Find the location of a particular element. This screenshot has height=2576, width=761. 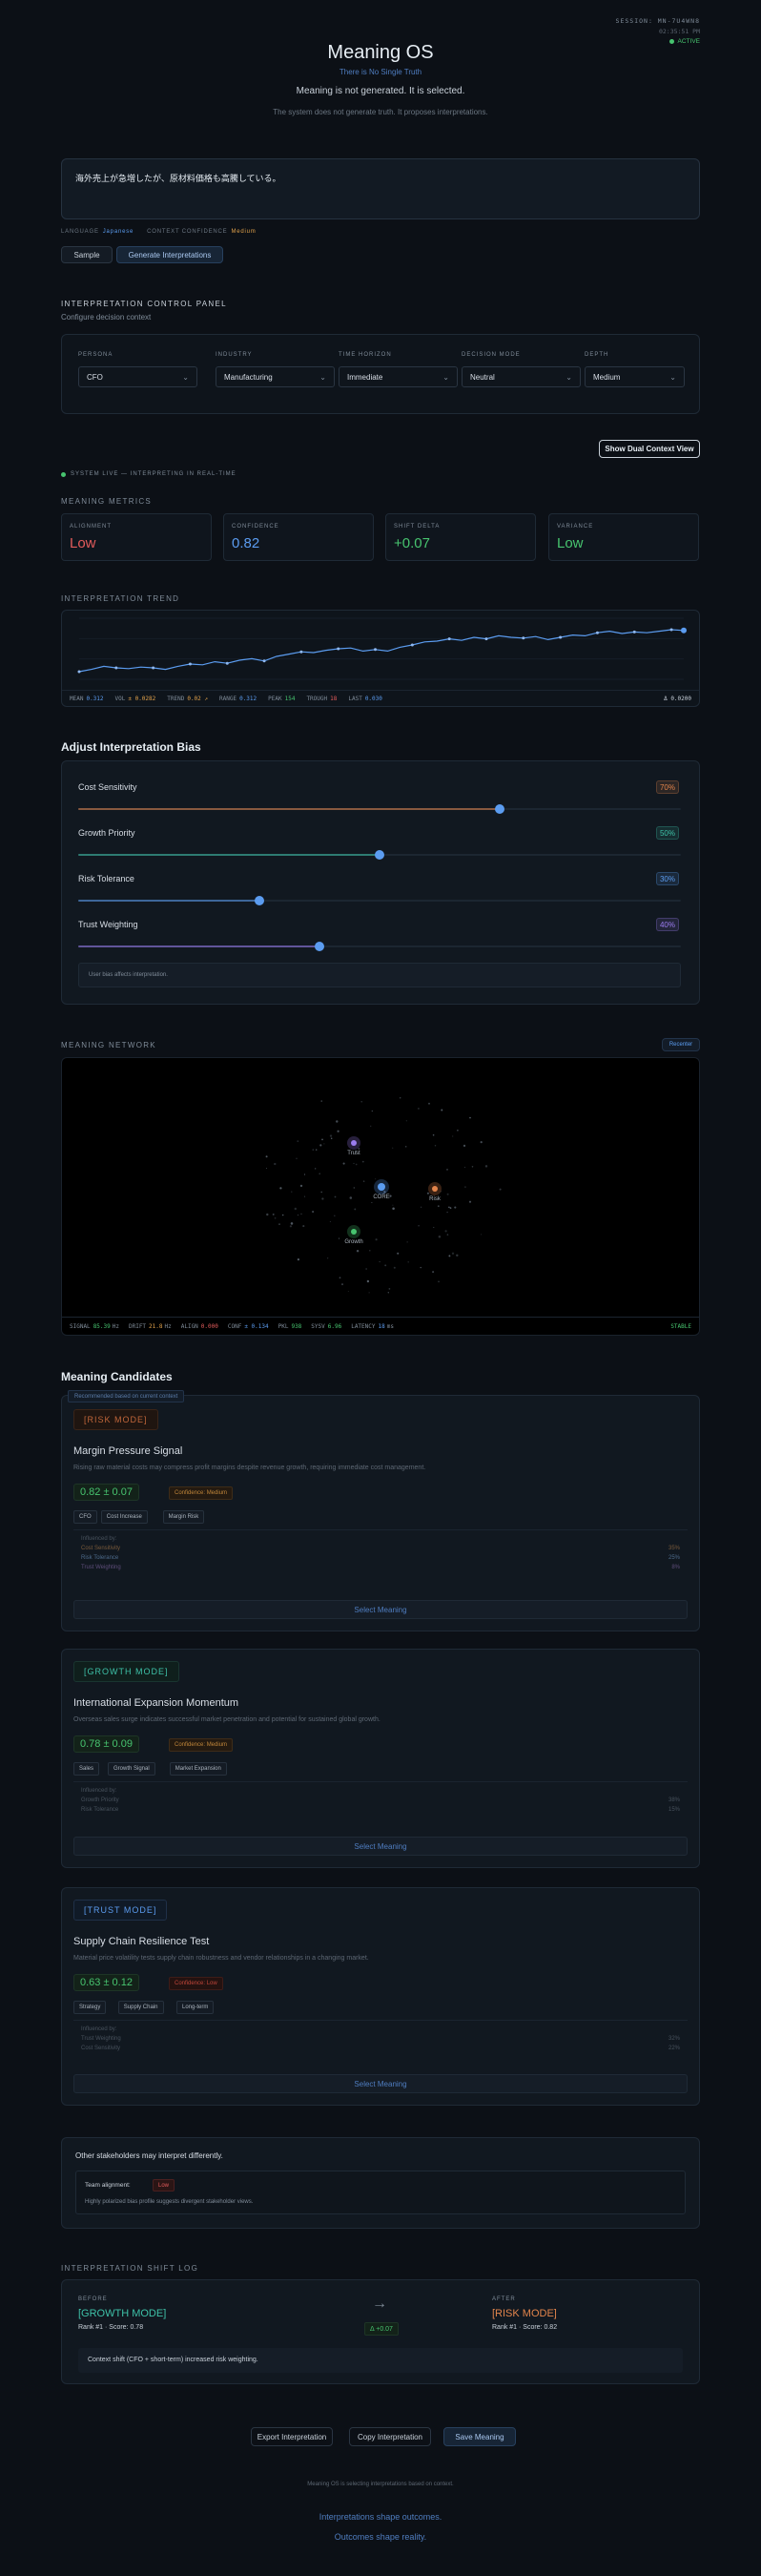

tag-chip: Cost Increase is located at coordinates (124, 1517).